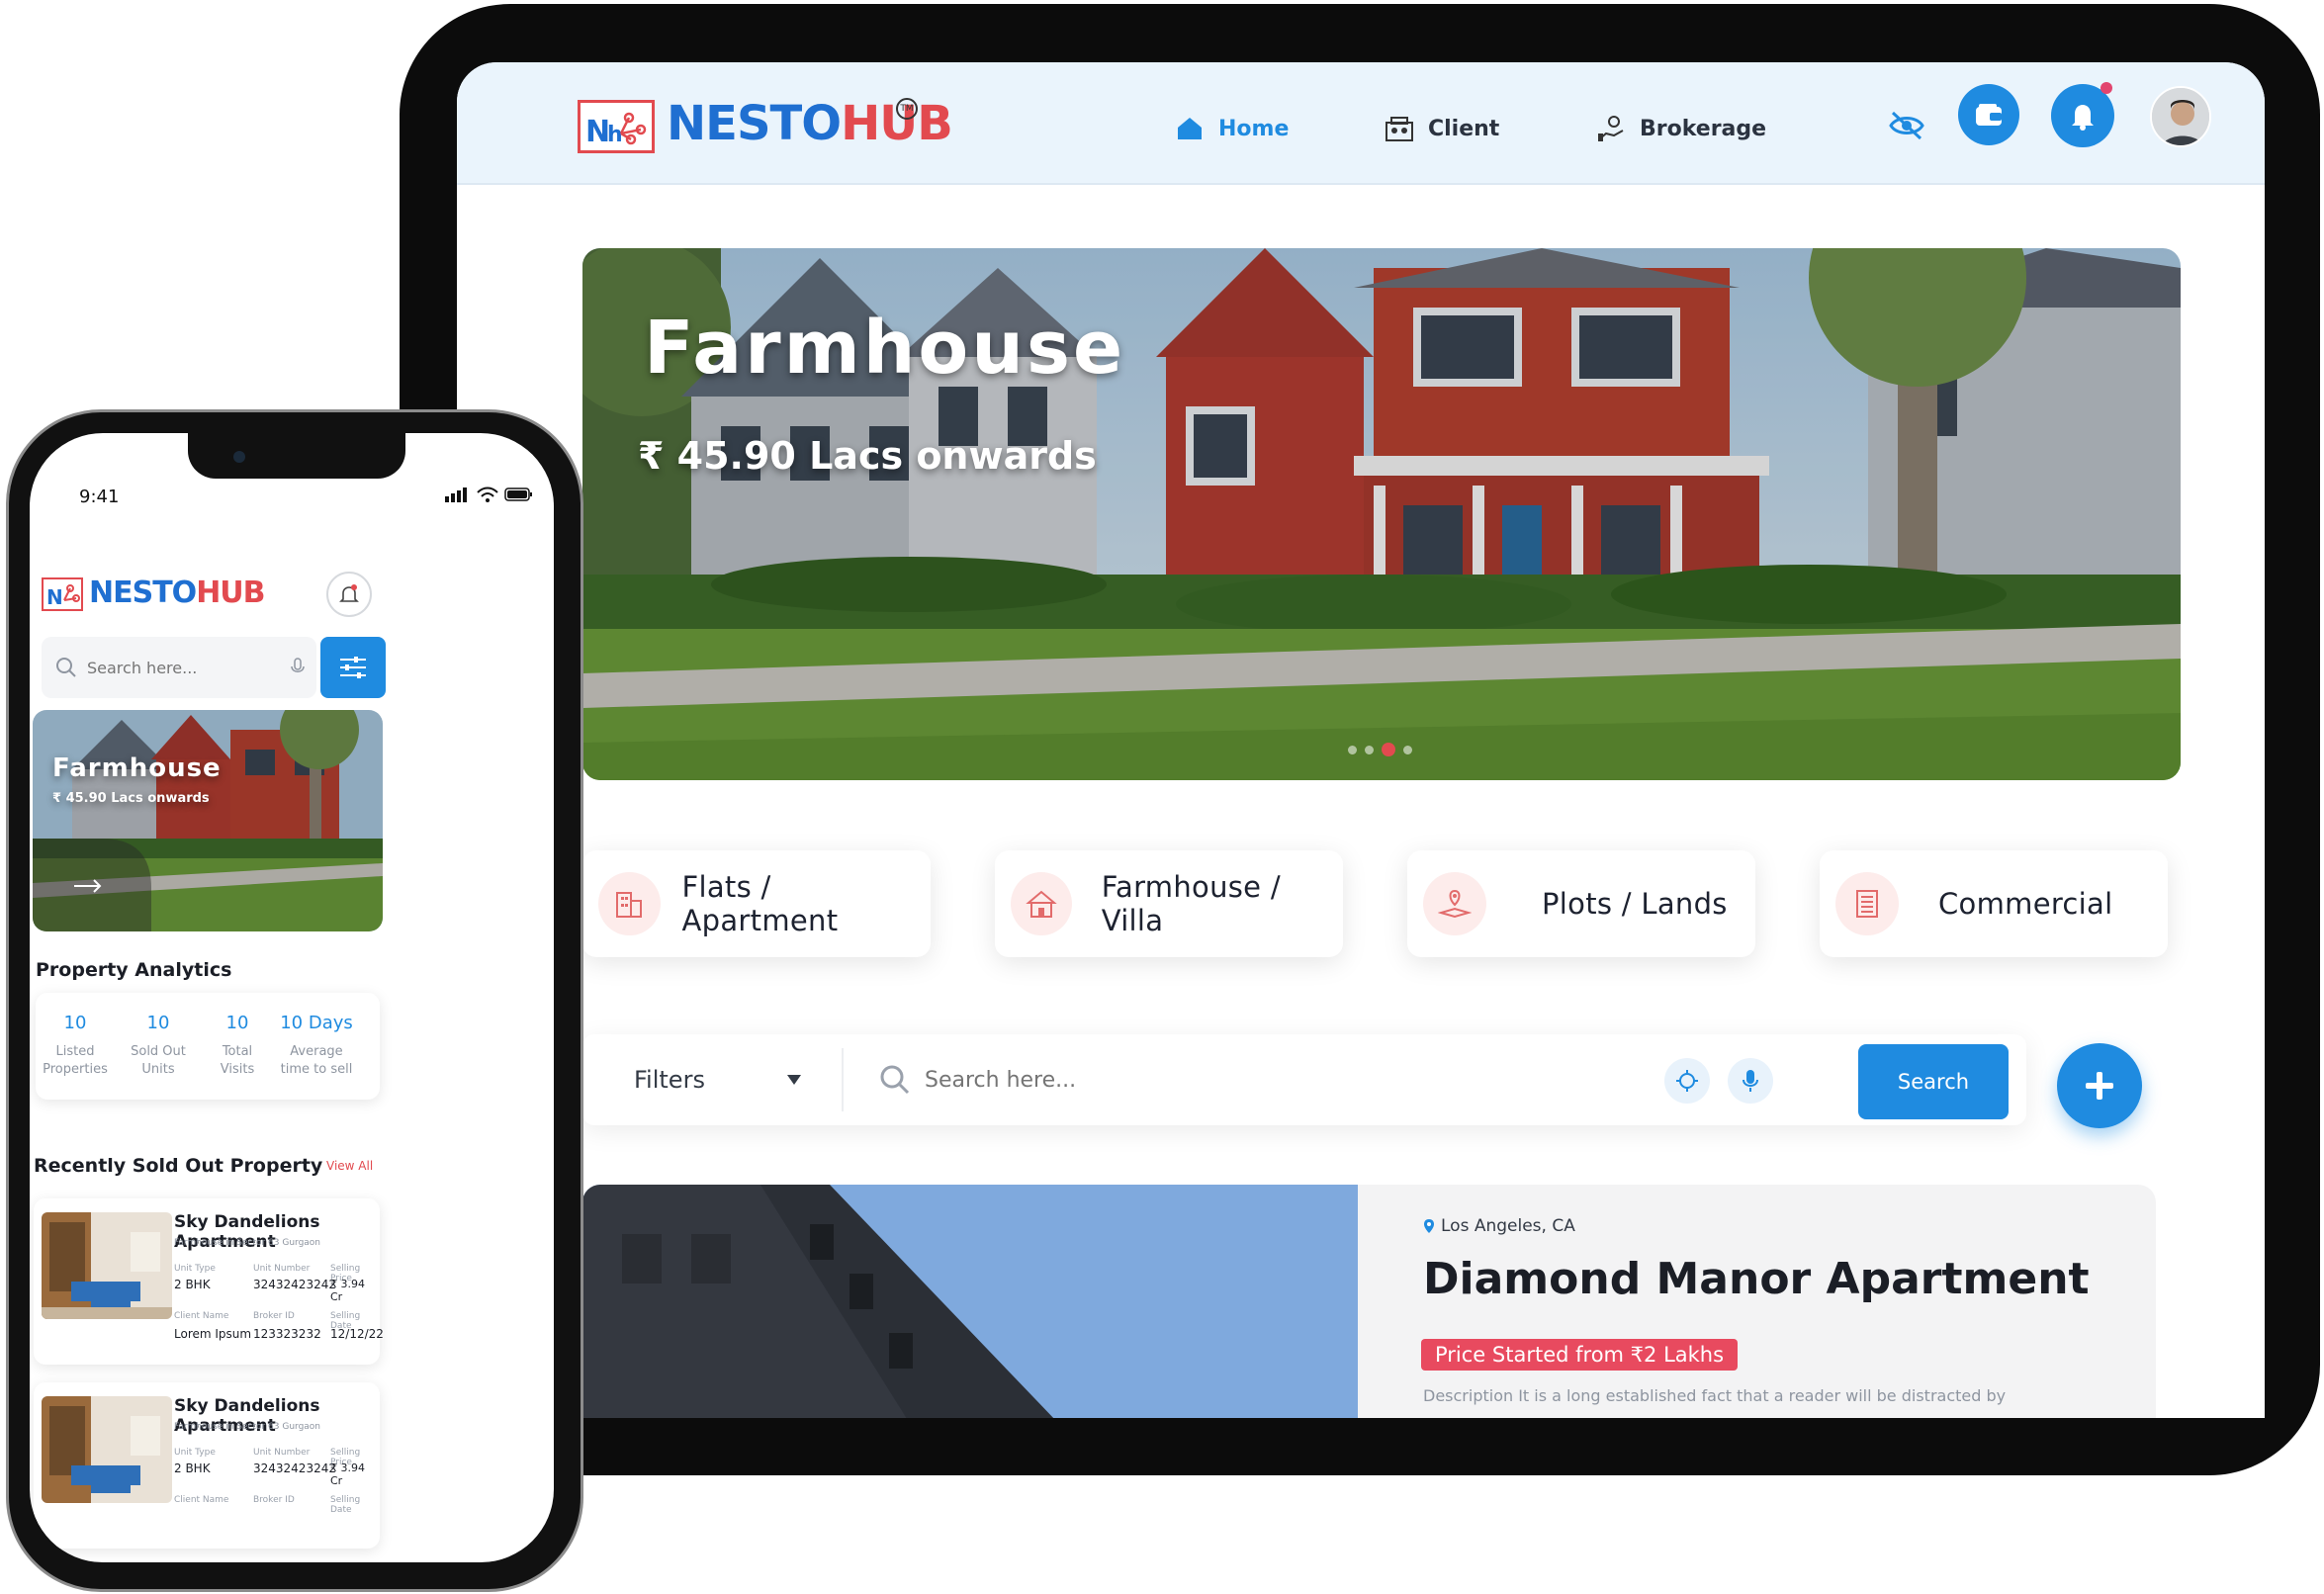 The image size is (2324, 1594). Describe the element at coordinates (296, 456) in the screenshot. I see `phone-notch` at that location.